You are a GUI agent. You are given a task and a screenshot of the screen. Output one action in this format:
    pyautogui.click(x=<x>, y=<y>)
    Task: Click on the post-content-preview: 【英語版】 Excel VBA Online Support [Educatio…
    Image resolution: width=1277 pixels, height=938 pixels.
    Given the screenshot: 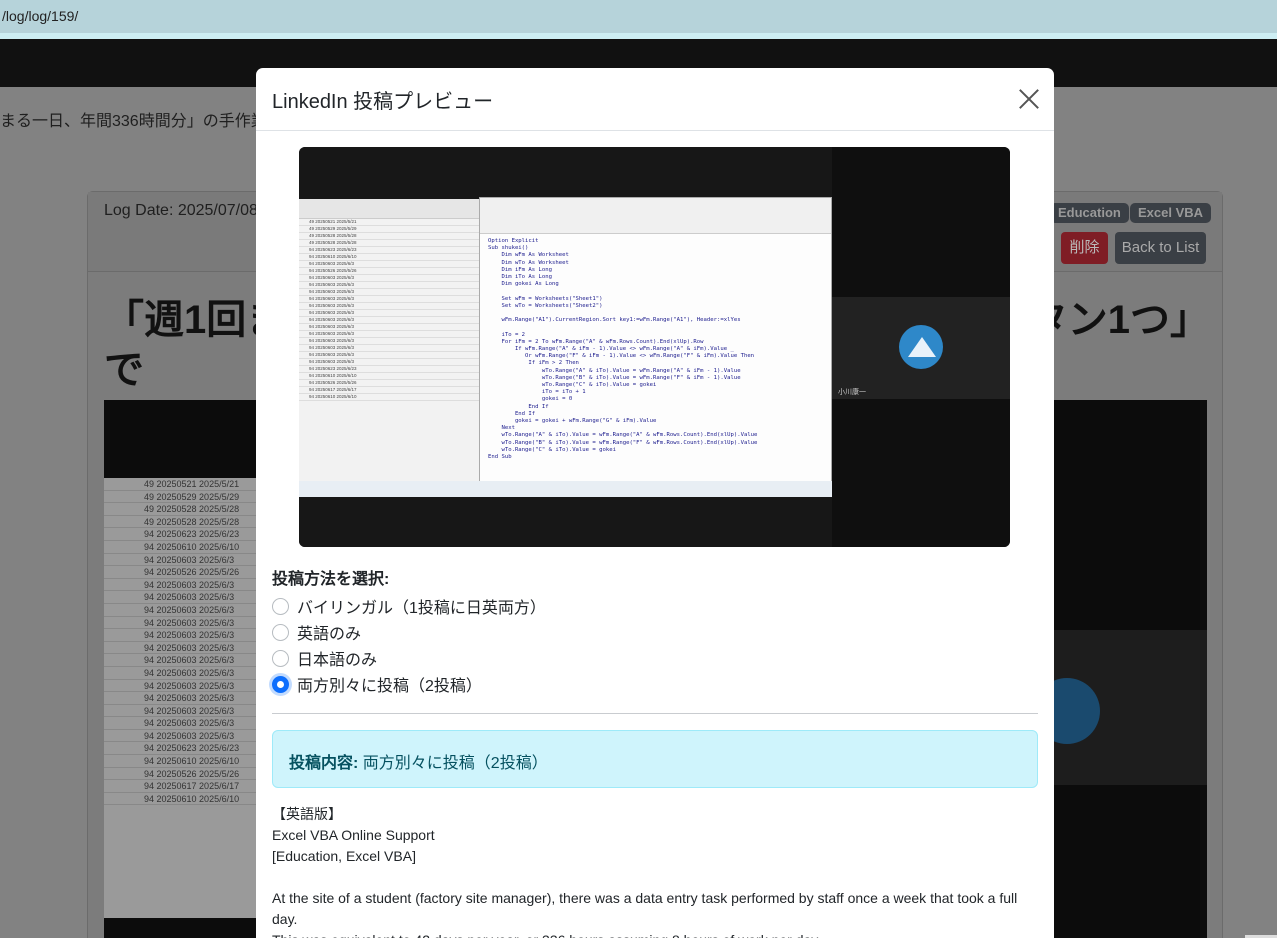 What is the action you would take?
    pyautogui.click(x=655, y=871)
    